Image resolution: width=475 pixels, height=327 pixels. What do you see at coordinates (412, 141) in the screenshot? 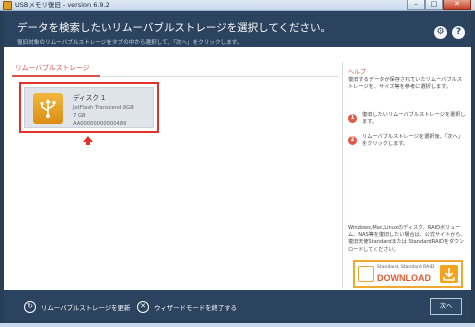
I see `step-text-2: リムーバブルストレージを選択後、「次へ」をクリックします。` at bounding box center [412, 141].